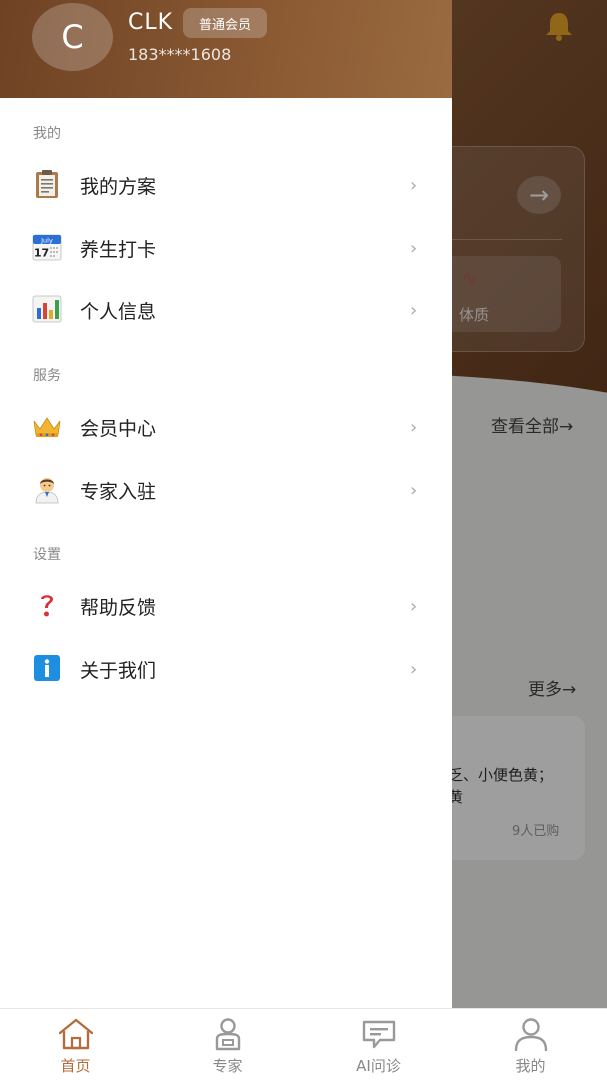  What do you see at coordinates (225, 23) in the screenshot?
I see `member-level-badge: 普通会员` at bounding box center [225, 23].